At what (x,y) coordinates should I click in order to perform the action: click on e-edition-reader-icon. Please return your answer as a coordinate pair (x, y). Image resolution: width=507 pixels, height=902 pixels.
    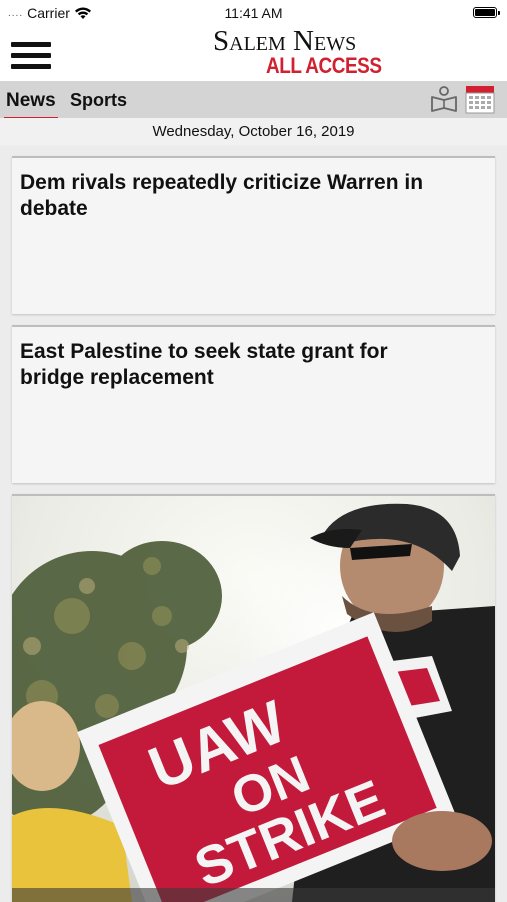
    Looking at the image, I should click on (444, 99).